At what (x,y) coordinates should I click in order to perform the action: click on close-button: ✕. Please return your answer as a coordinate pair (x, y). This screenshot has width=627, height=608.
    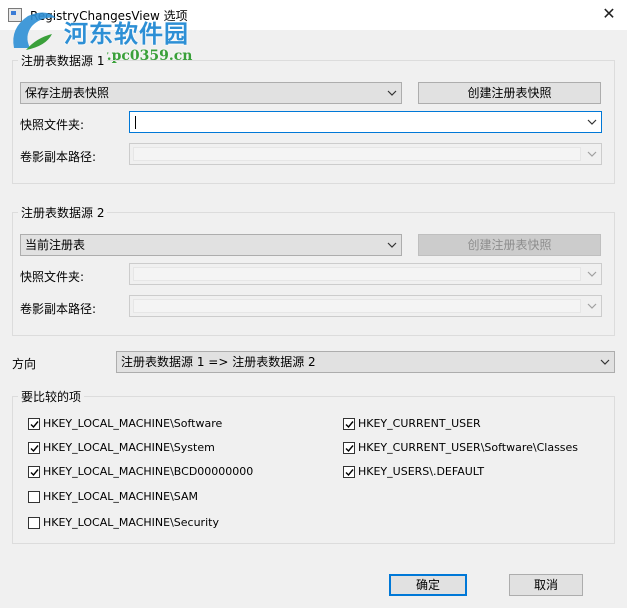
    Looking at the image, I should click on (609, 14).